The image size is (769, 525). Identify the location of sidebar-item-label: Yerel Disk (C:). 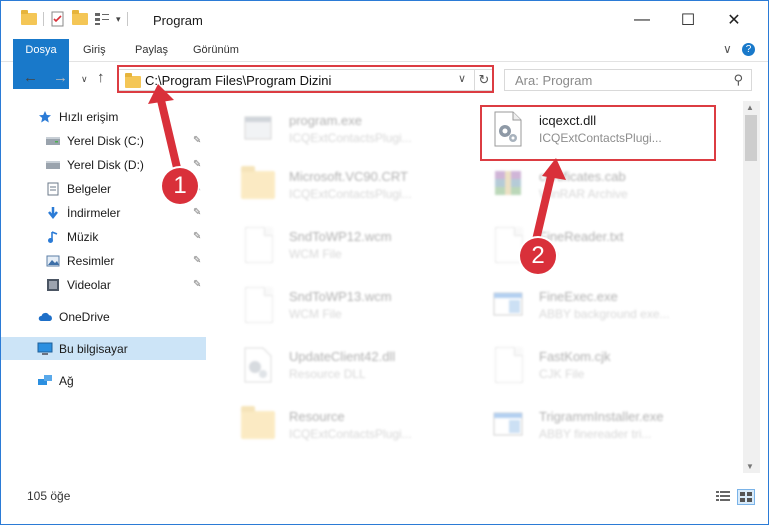
(105, 140).